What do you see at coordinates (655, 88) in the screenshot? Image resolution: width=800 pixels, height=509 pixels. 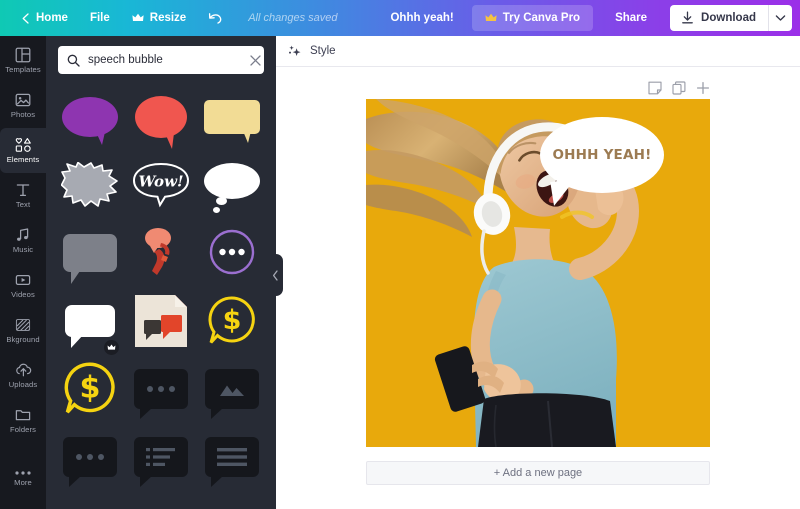 I see `notes-icon` at bounding box center [655, 88].